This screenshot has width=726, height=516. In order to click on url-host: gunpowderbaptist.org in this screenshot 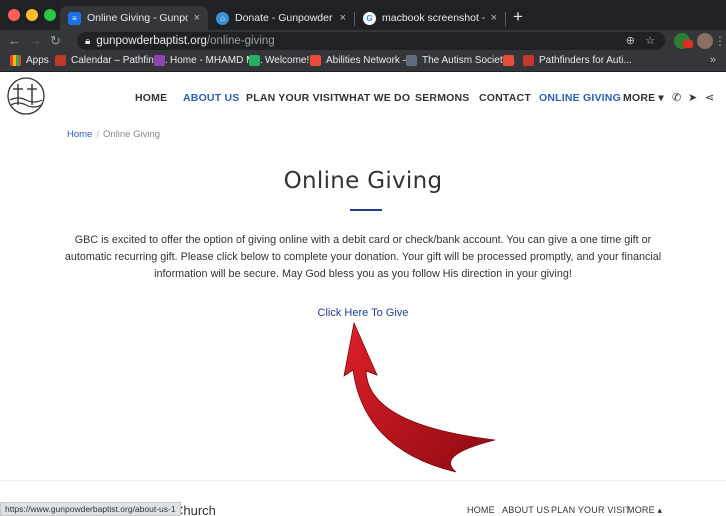, I will do `click(151, 41)`.